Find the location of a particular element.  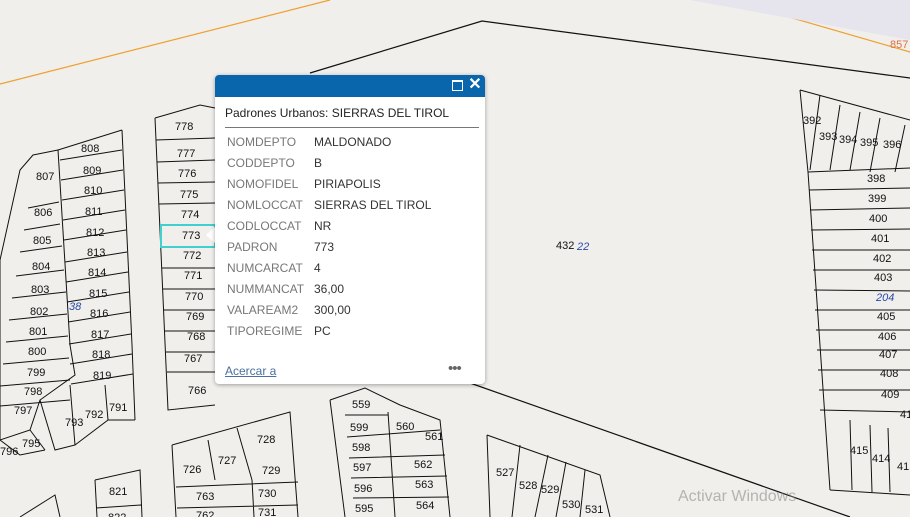

attribute-value: 773 is located at coordinates (324, 246).